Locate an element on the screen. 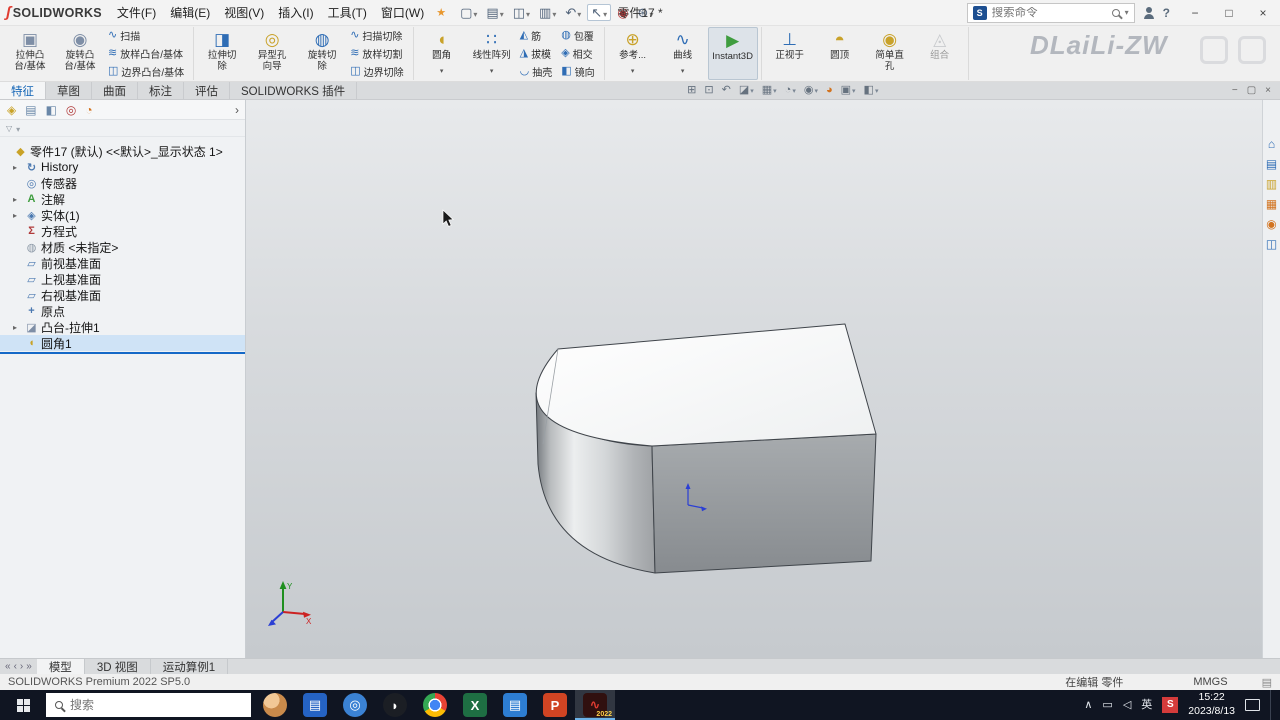 This screenshot has width=1280, height=720. tab-sketch: 草图 is located at coordinates (69, 90).